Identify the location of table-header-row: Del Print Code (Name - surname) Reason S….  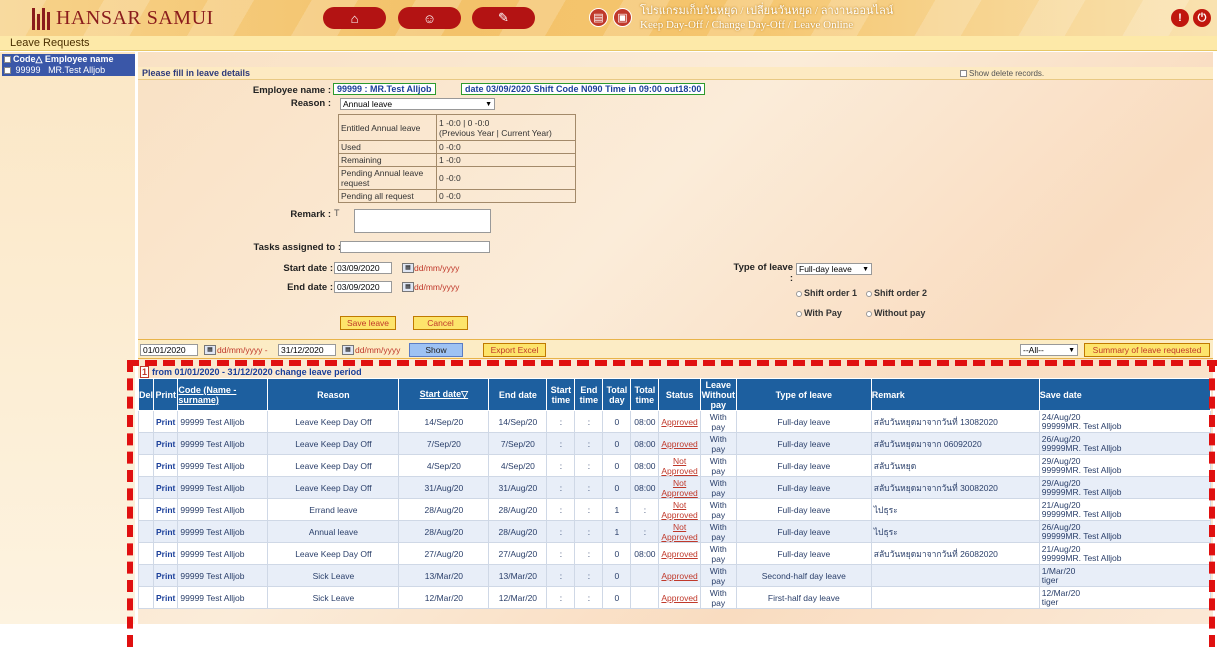
(674, 394).